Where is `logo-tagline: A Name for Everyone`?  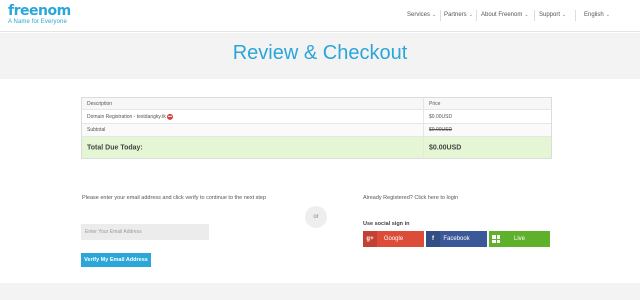
logo-tagline: A Name for Everyone is located at coordinates (37, 22).